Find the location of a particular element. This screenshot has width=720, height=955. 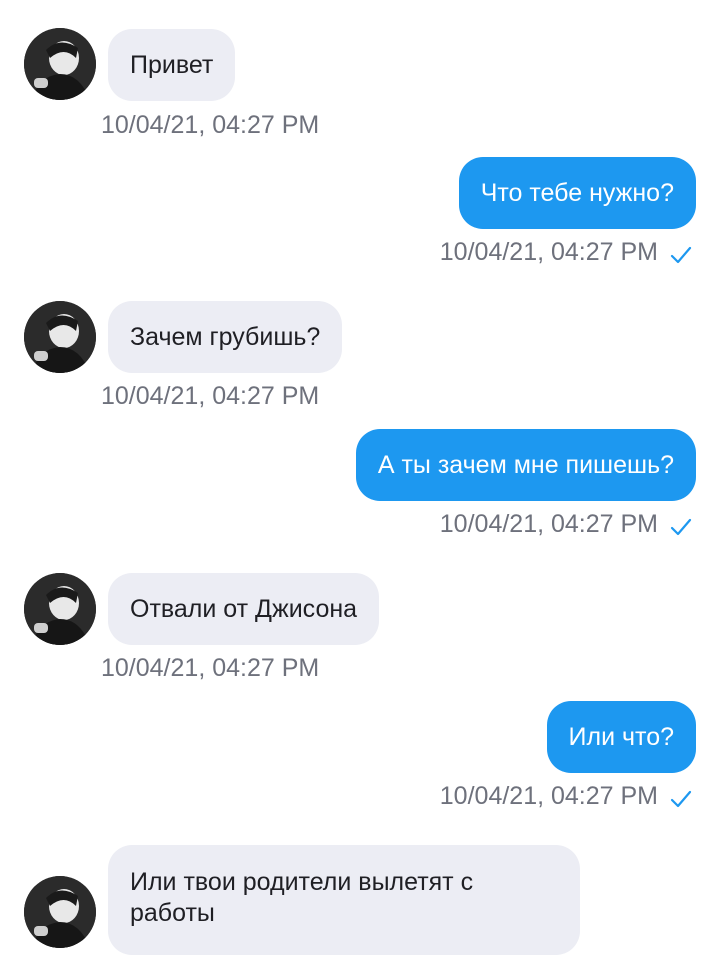

message-text: А ты зачем мне пишешь? is located at coordinates (525, 465).